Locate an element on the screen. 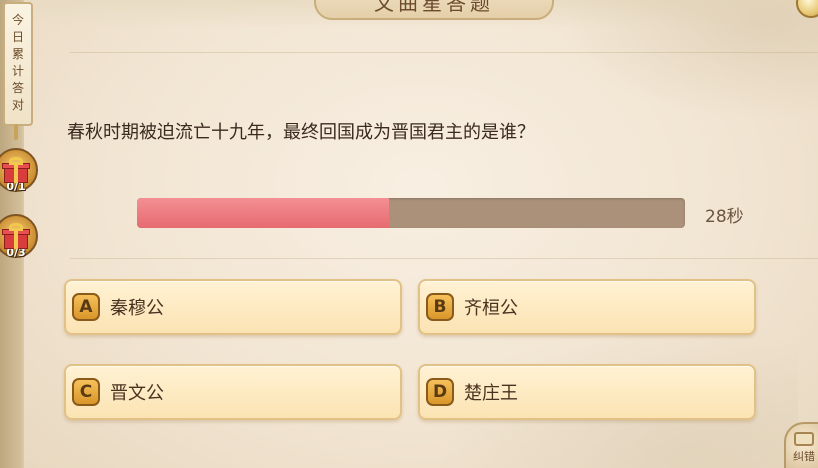 The image size is (818, 468). report-error-button: 纠错 is located at coordinates (801, 445).